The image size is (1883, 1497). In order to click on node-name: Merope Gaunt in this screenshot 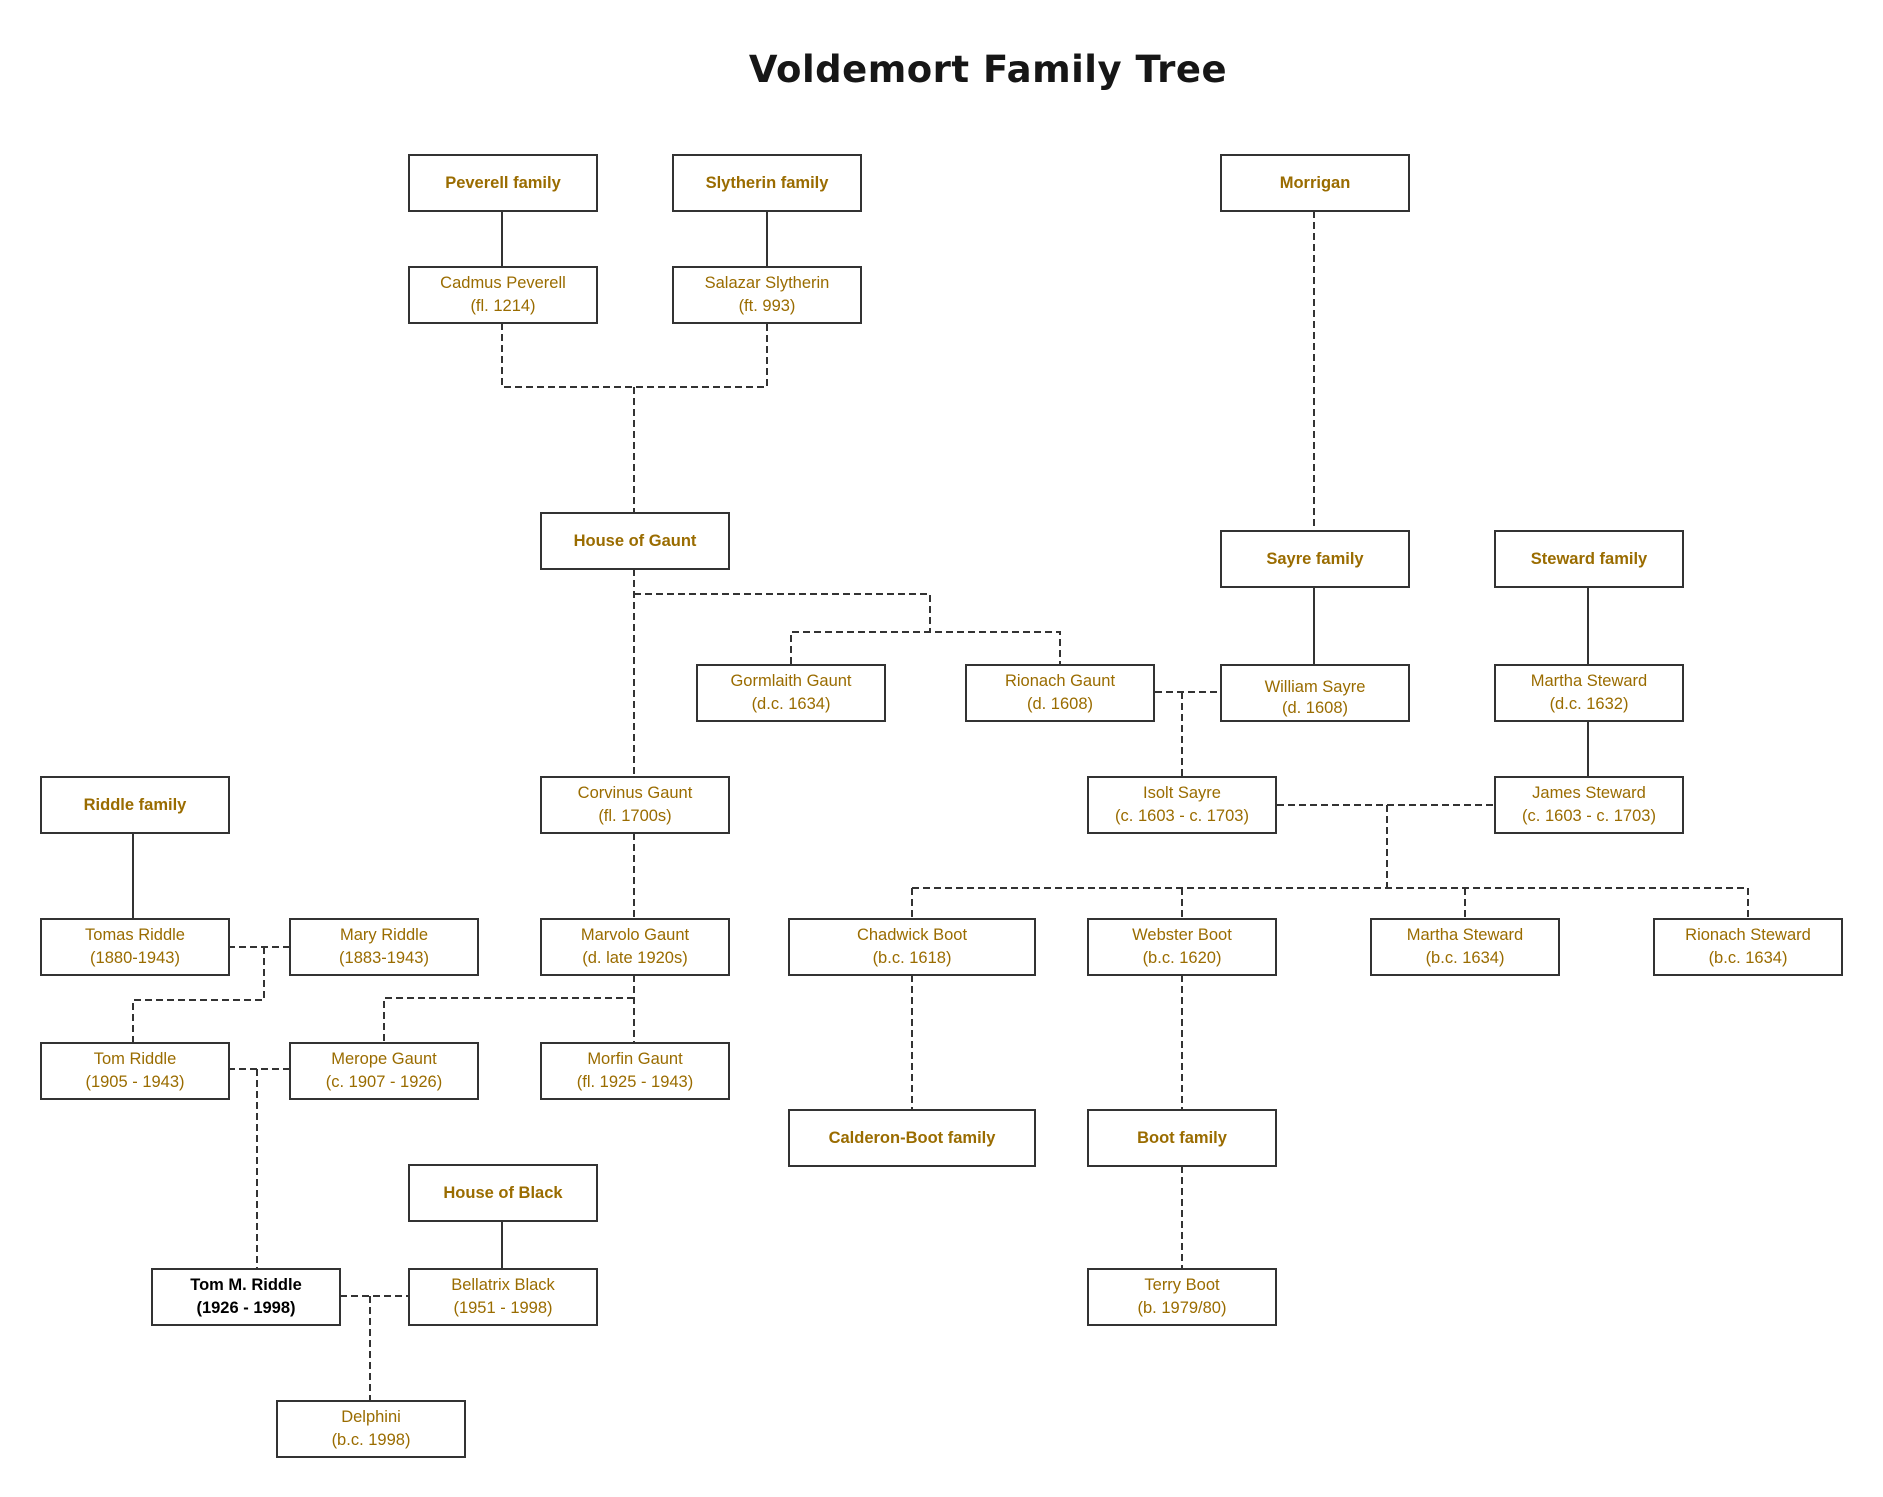, I will do `click(384, 1059)`.